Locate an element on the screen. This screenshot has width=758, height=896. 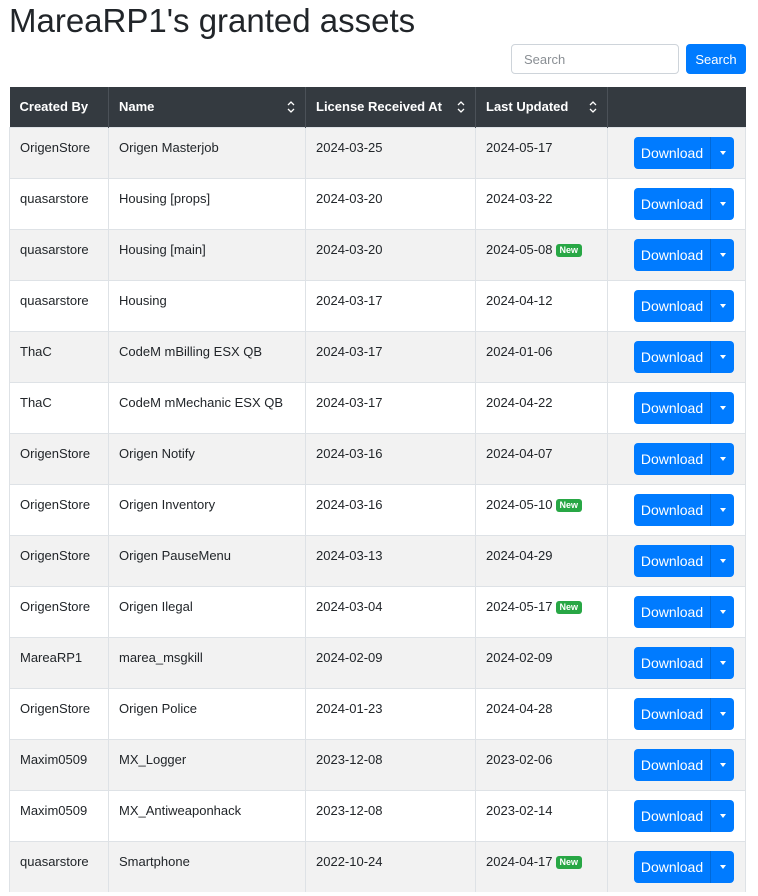
cell-last-updated: 2024-04-12 is located at coordinates (541, 305).